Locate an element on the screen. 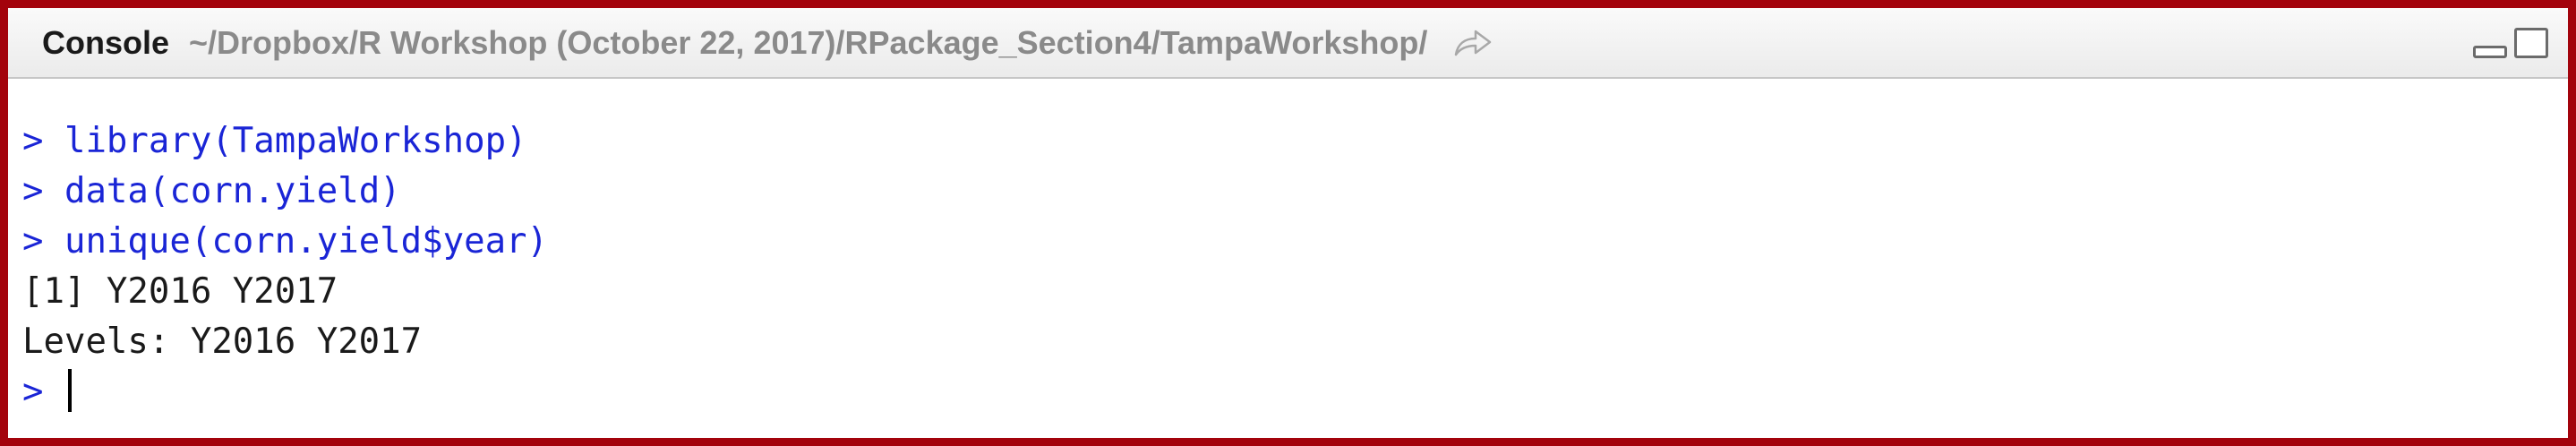  maximize-icon is located at coordinates (2531, 43).